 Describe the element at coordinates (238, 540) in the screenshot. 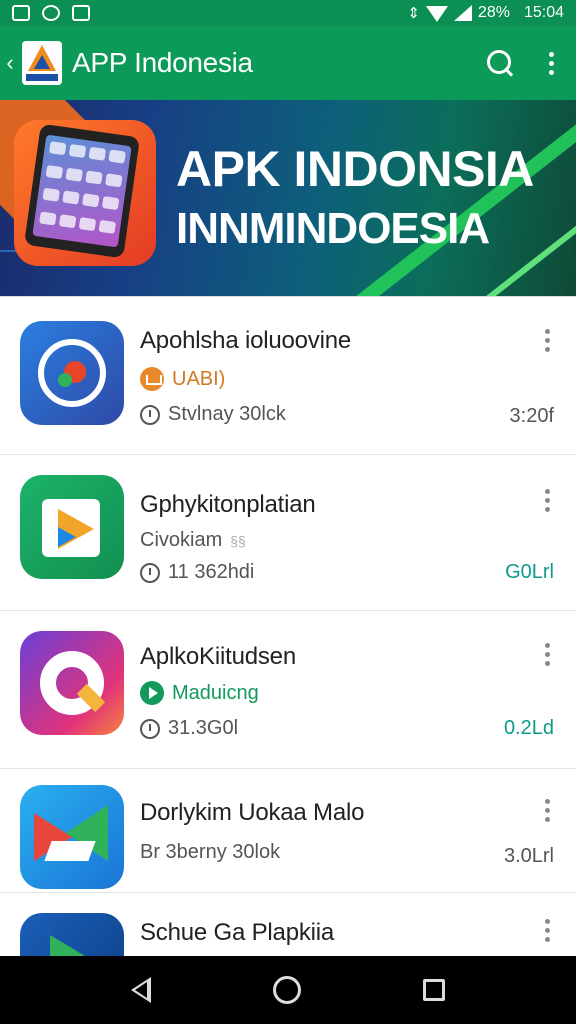

I see `category-extra: §§` at that location.